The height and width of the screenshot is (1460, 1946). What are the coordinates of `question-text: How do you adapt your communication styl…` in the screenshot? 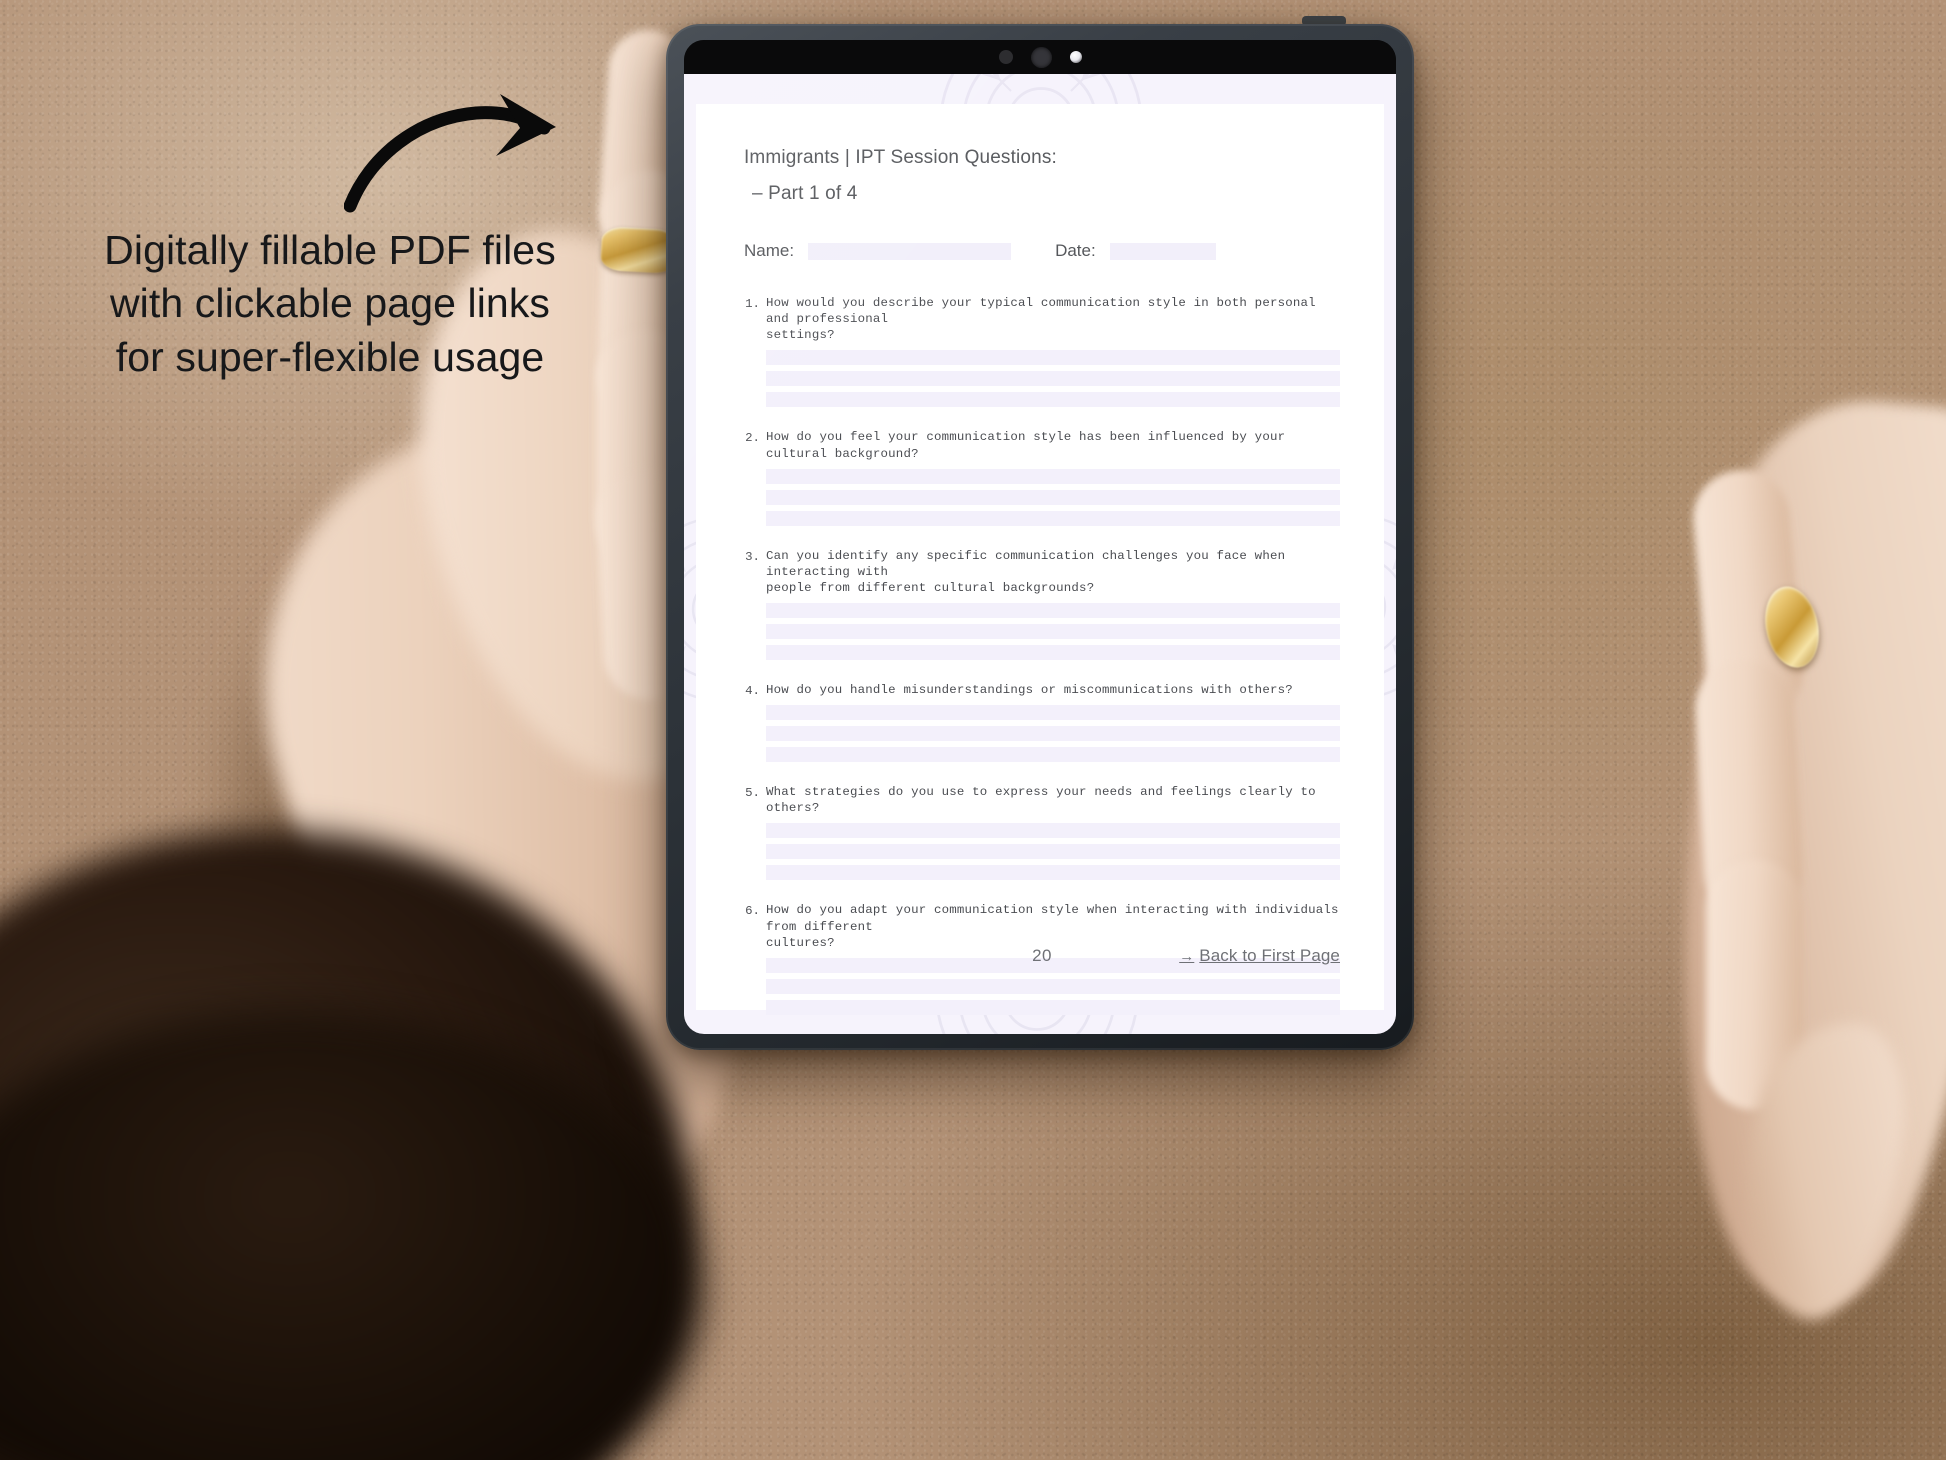 It's located at (1052, 926).